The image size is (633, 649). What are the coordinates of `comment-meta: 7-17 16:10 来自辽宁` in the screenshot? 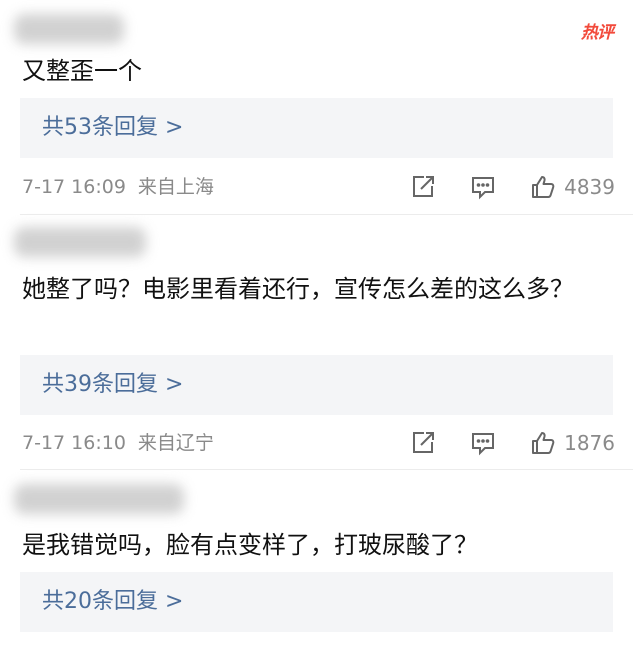 It's located at (118, 443).